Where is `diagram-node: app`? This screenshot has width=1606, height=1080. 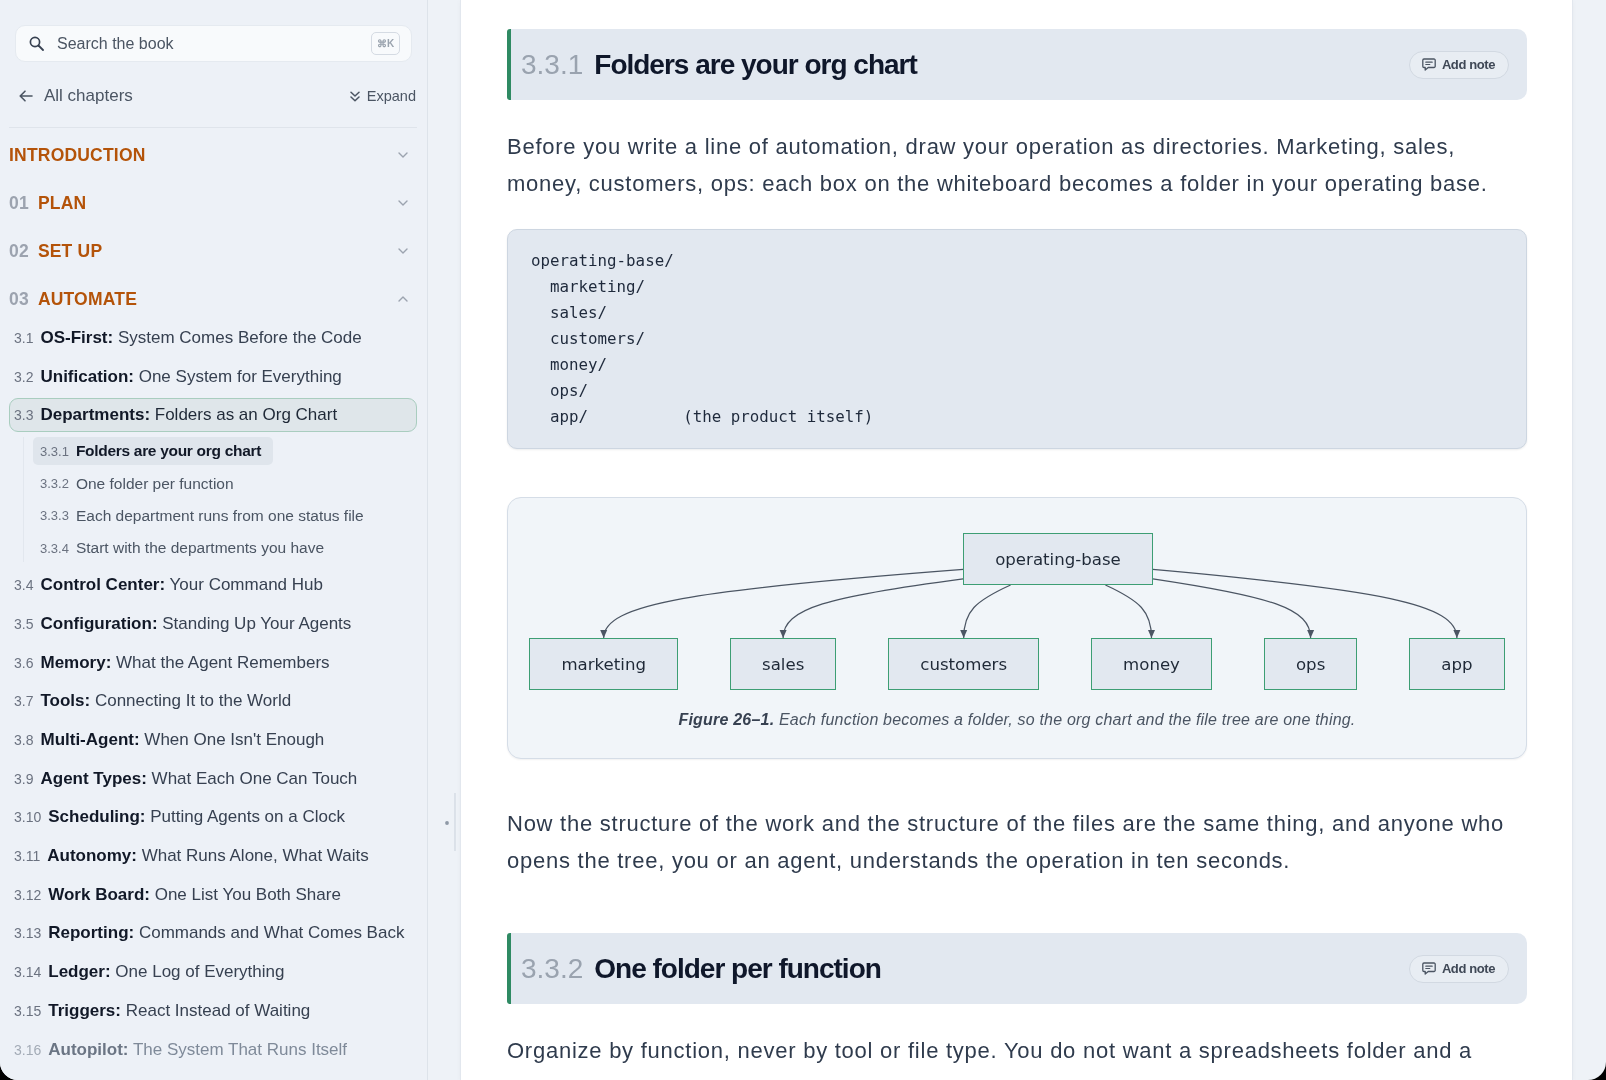 diagram-node: app is located at coordinates (1457, 664).